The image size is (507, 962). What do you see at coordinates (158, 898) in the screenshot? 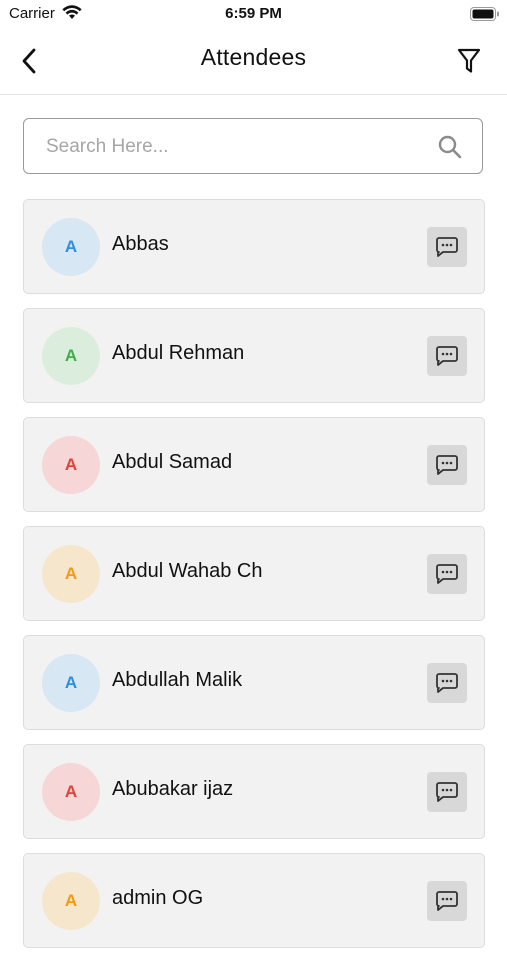
I see `attendee-name: admin OG` at bounding box center [158, 898].